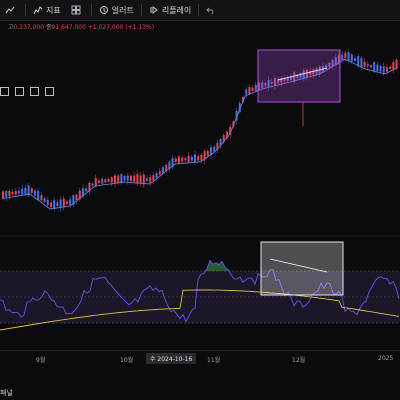 The image size is (400, 400). What do you see at coordinates (19, 91) in the screenshot?
I see `draw-tool-2-icon` at bounding box center [19, 91].